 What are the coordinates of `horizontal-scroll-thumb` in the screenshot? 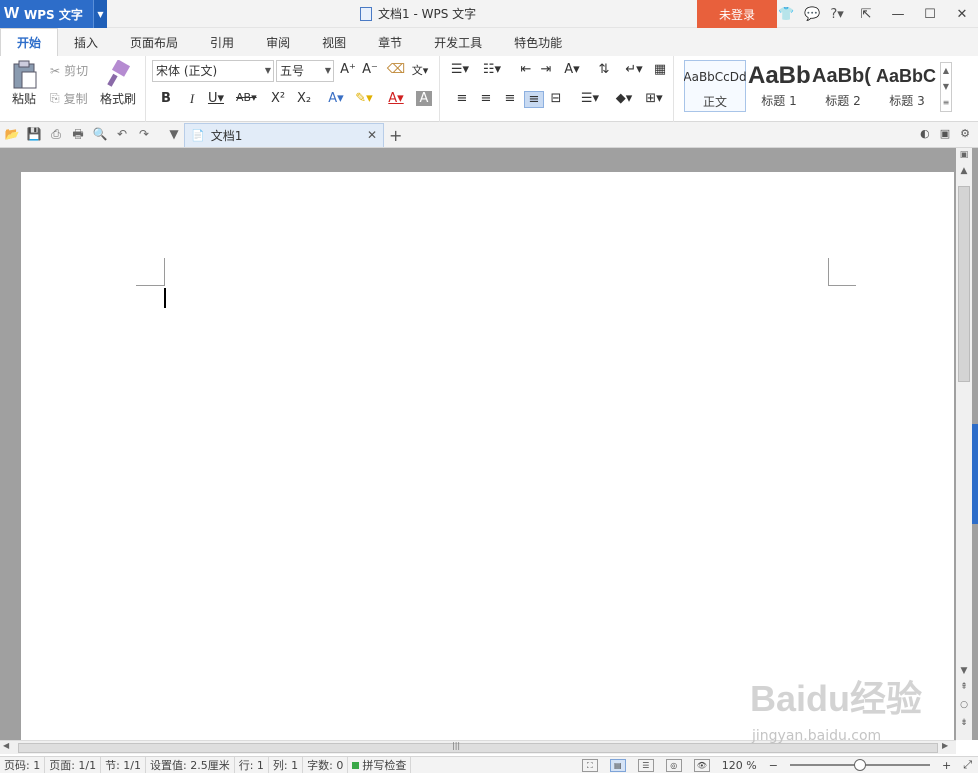 It's located at (478, 748).